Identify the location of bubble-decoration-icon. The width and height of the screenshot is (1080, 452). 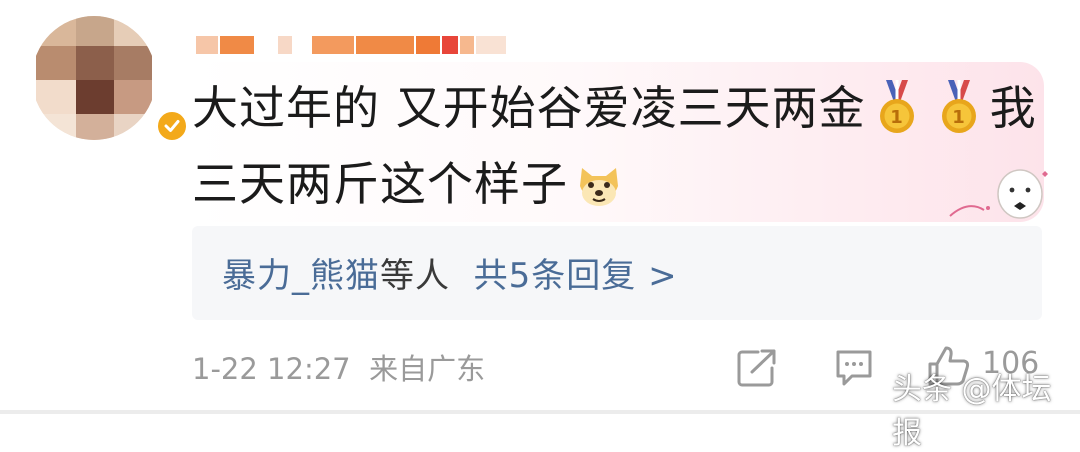
(998, 194).